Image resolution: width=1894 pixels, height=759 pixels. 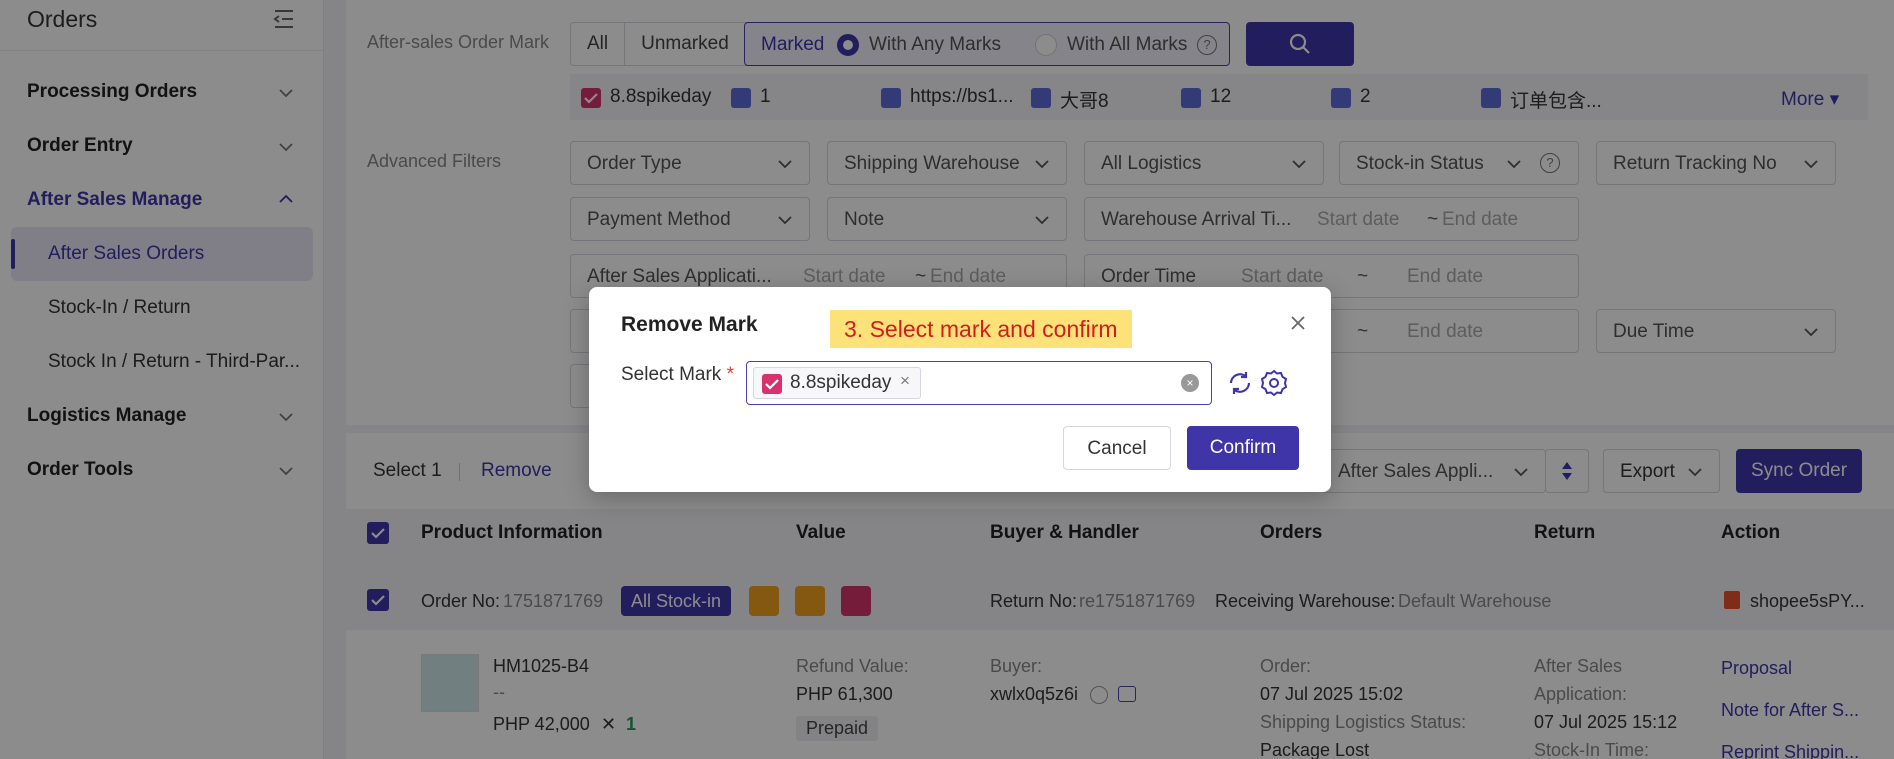 I want to click on select-mark-label-text: Select Mark, so click(x=671, y=374).